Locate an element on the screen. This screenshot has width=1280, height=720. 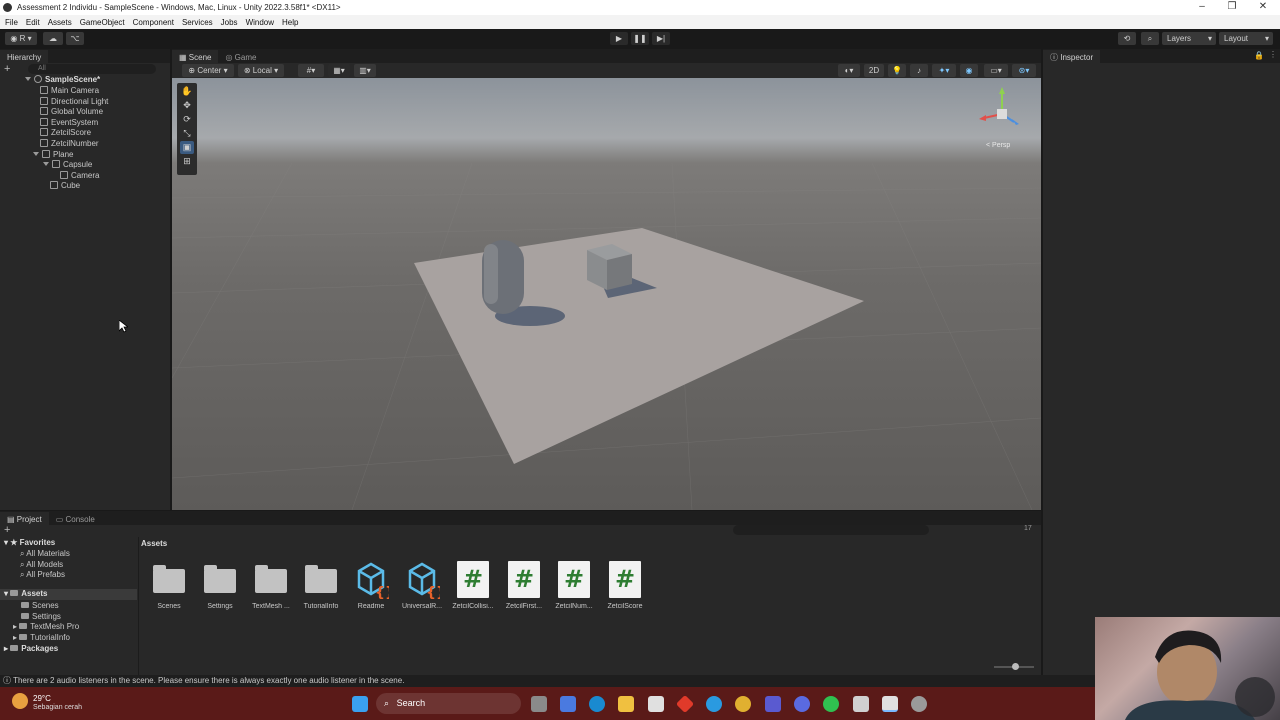
steam-icon is located at coordinates (919, 704).